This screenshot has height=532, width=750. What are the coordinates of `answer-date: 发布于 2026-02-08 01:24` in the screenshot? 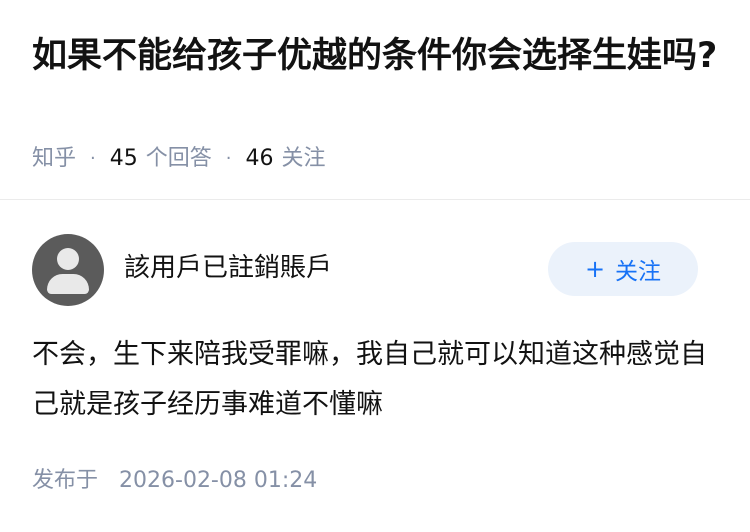 It's located at (174, 481).